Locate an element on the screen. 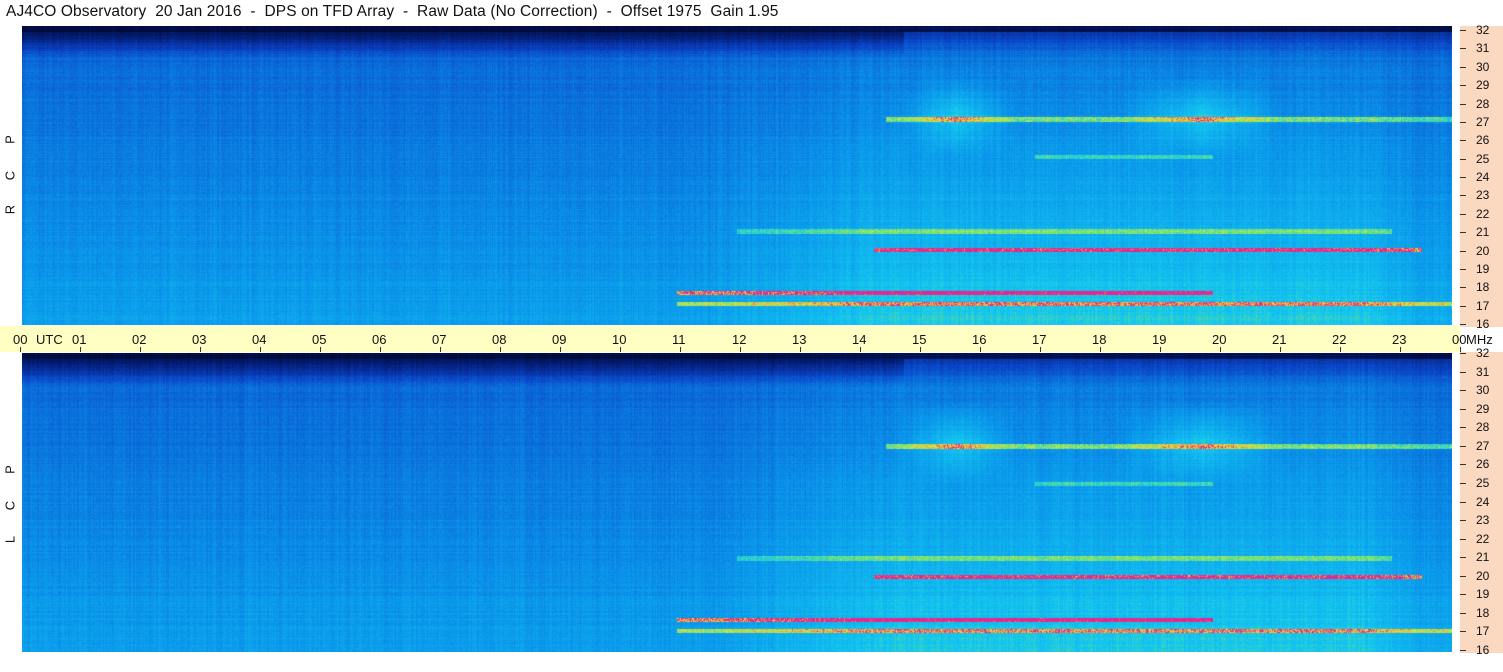 The image size is (1503, 672). time-tick-label: 16 is located at coordinates (979, 339).